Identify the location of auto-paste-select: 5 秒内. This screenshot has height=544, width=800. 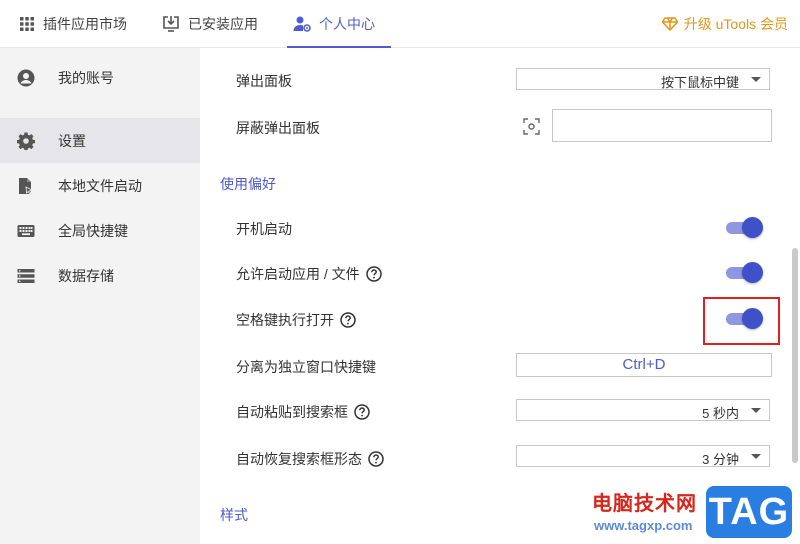
(643, 410).